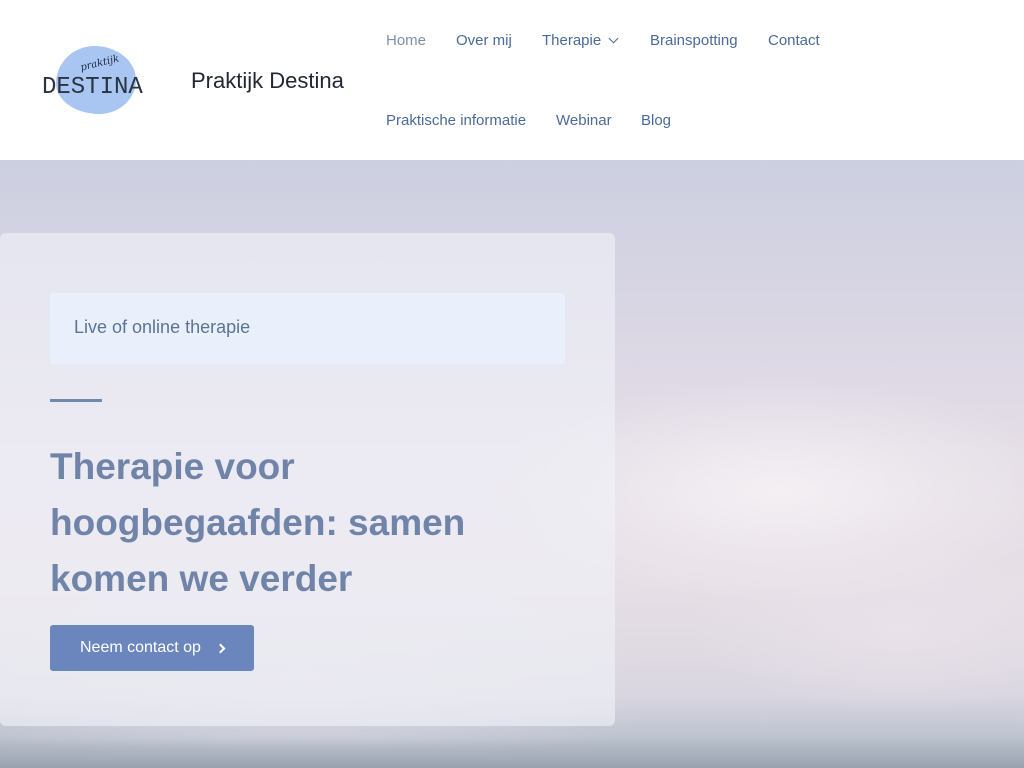  What do you see at coordinates (162, 327) in the screenshot?
I see `tagline-text: Live of online therapie` at bounding box center [162, 327].